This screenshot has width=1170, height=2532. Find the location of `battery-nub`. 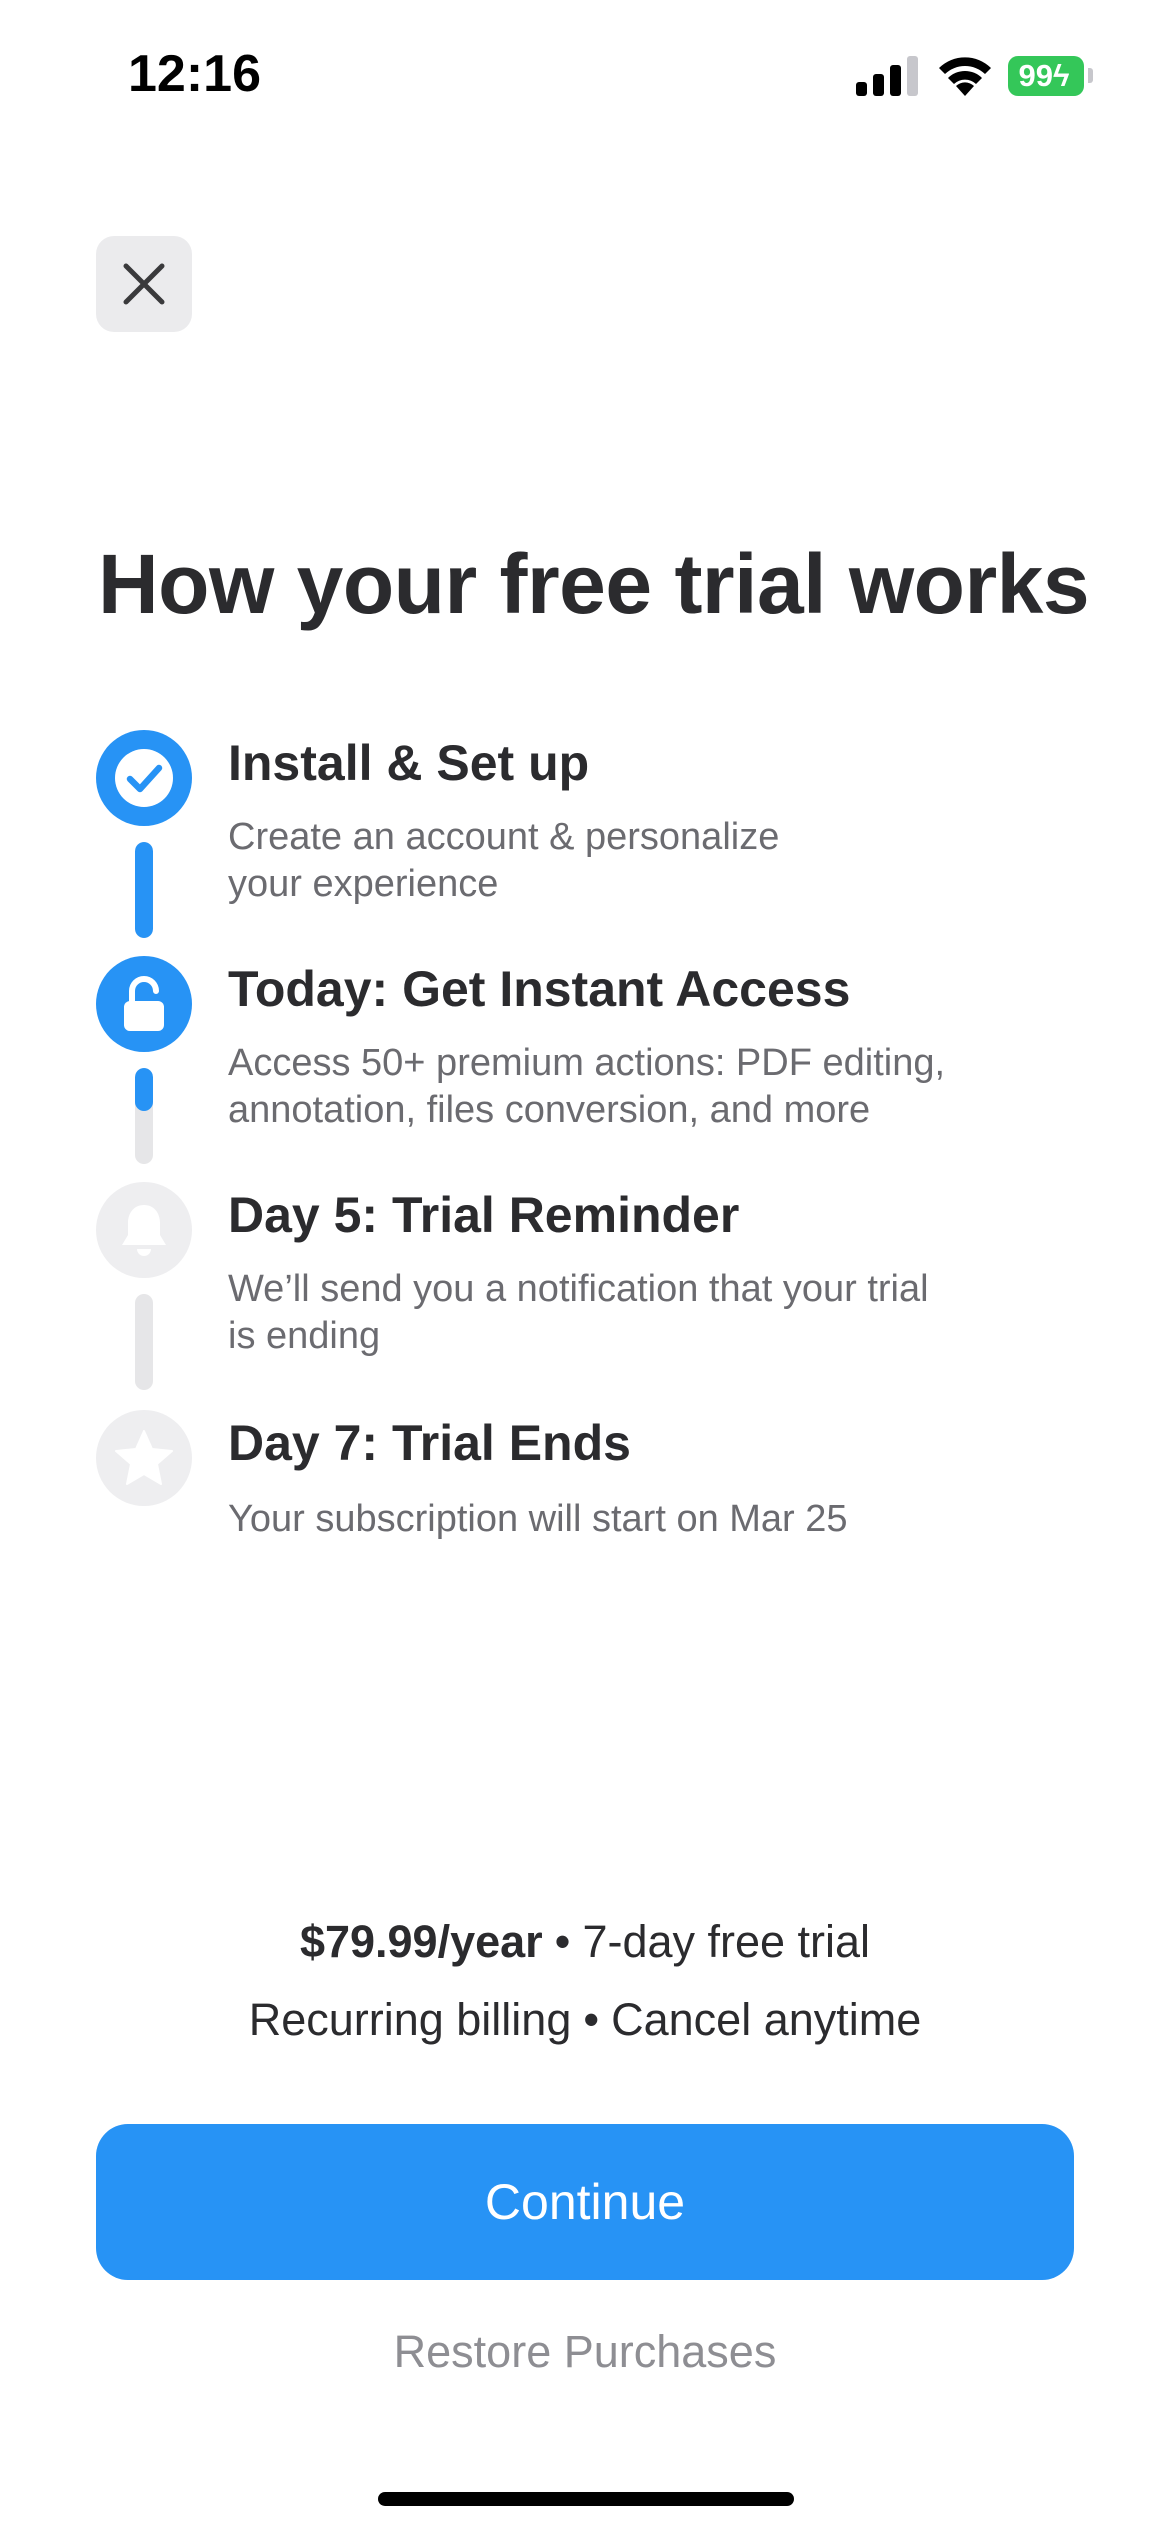

battery-nub is located at coordinates (1090, 75).